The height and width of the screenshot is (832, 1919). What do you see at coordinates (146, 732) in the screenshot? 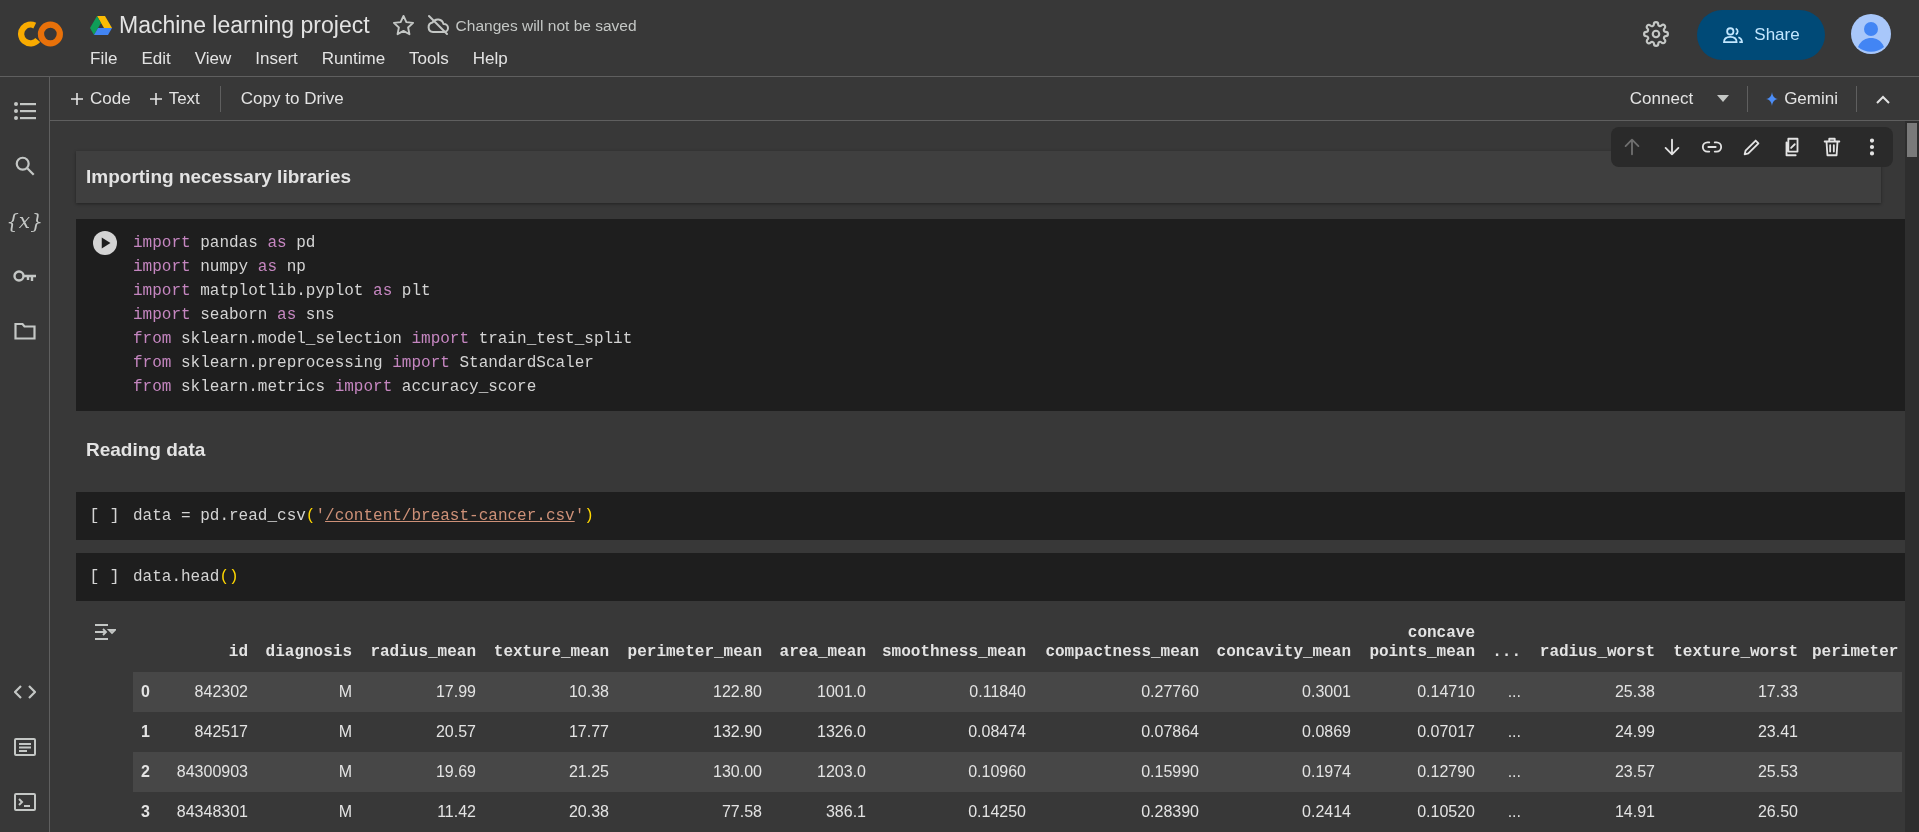
I see `row-index: 1` at bounding box center [146, 732].